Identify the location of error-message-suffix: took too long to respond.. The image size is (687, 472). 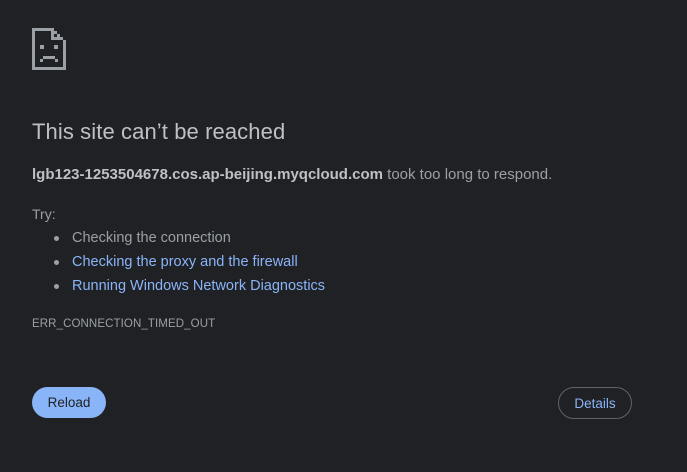
(467, 174).